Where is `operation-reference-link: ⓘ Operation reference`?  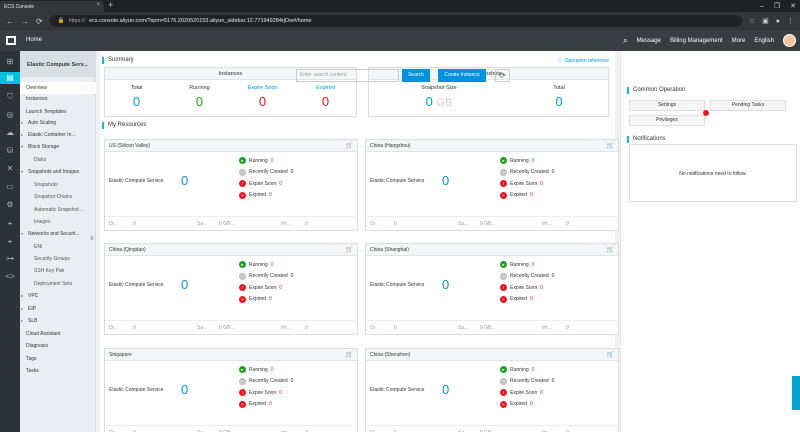
operation-reference-link: ⓘ Operation reference is located at coordinates (584, 61).